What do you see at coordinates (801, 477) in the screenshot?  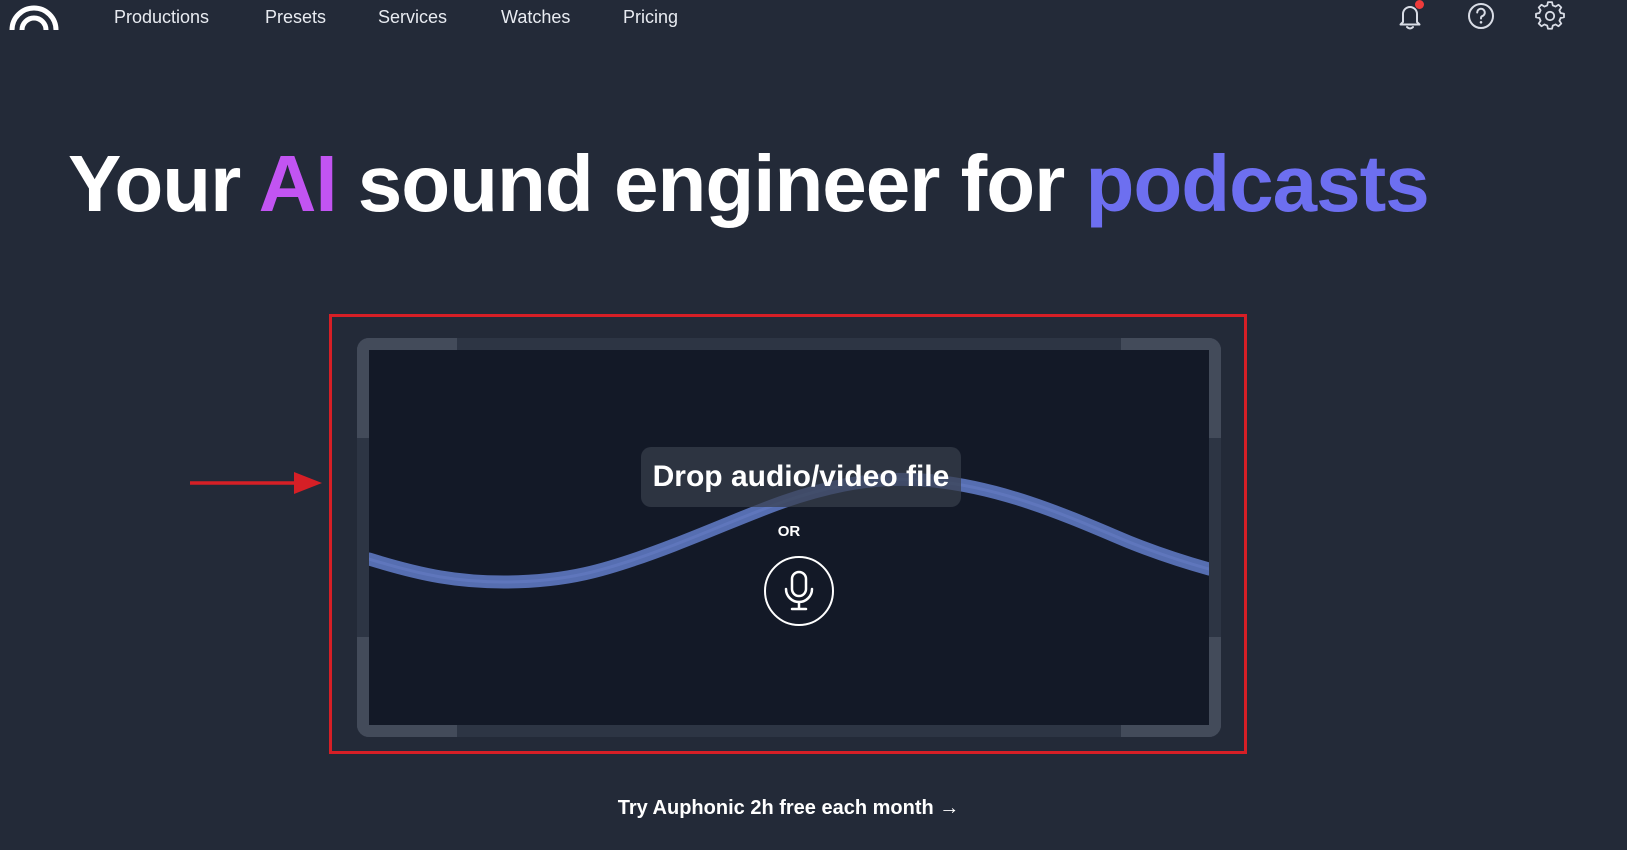 I see `drop-file-label: Drop audio/video file` at bounding box center [801, 477].